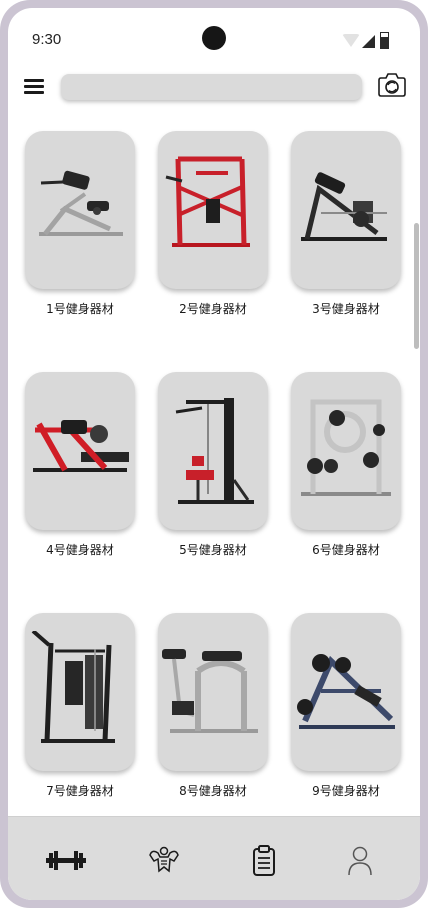 Image resolution: width=428 pixels, height=908 pixels. What do you see at coordinates (214, 858) in the screenshot?
I see `bottom-nav` at bounding box center [214, 858].